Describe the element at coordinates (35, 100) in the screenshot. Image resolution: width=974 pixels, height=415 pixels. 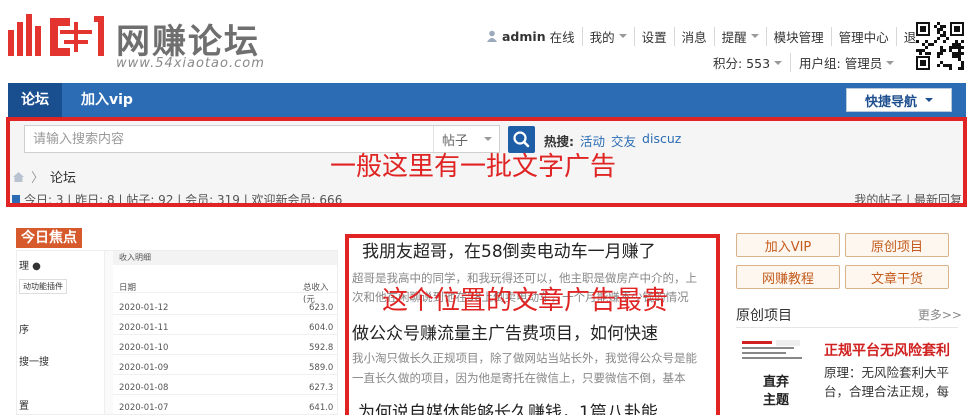
I see `tab-forum: 论坛` at that location.